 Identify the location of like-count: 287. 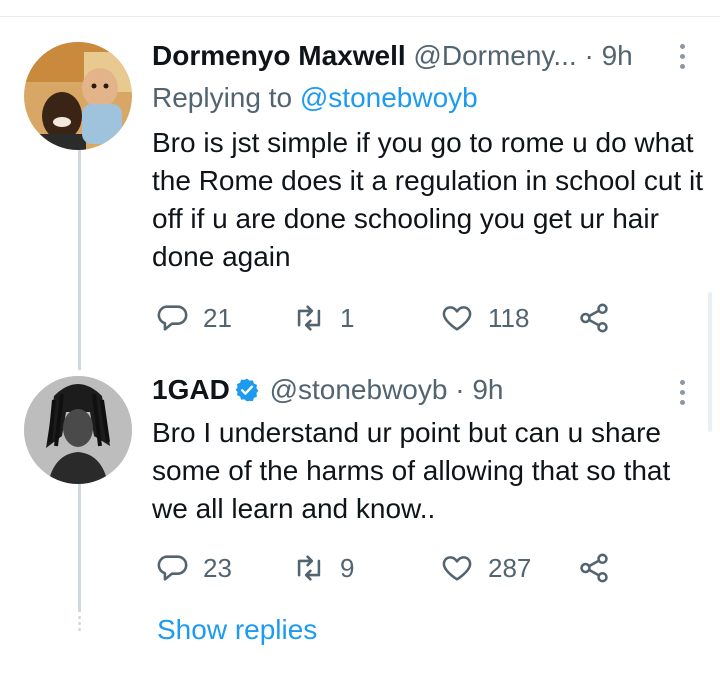
(510, 567).